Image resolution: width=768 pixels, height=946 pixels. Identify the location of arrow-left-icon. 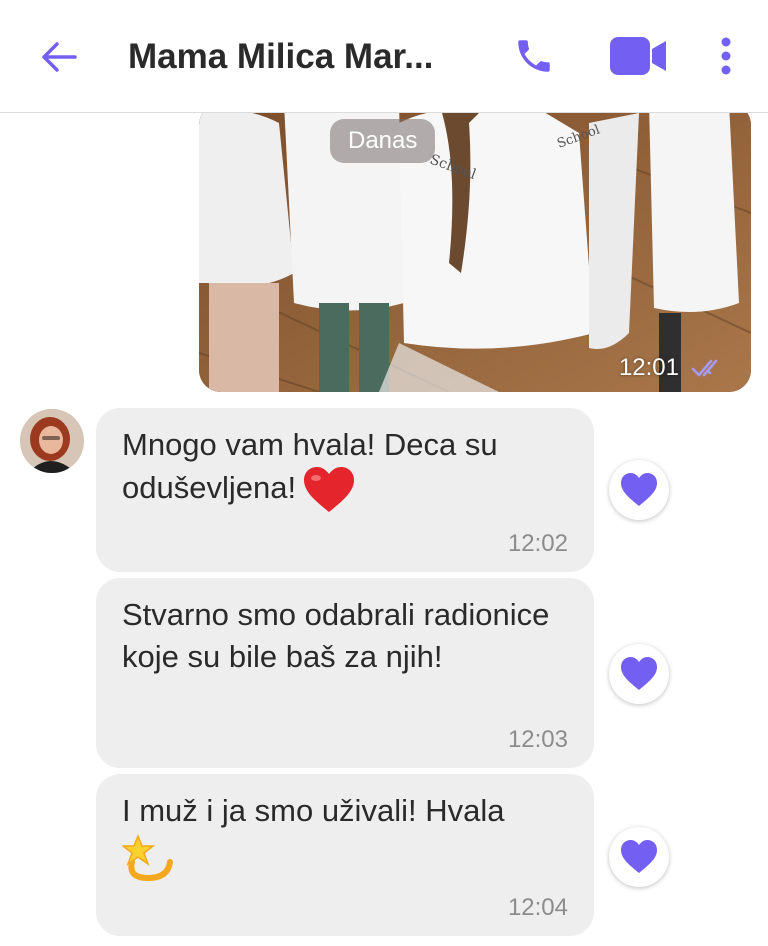
(59, 57).